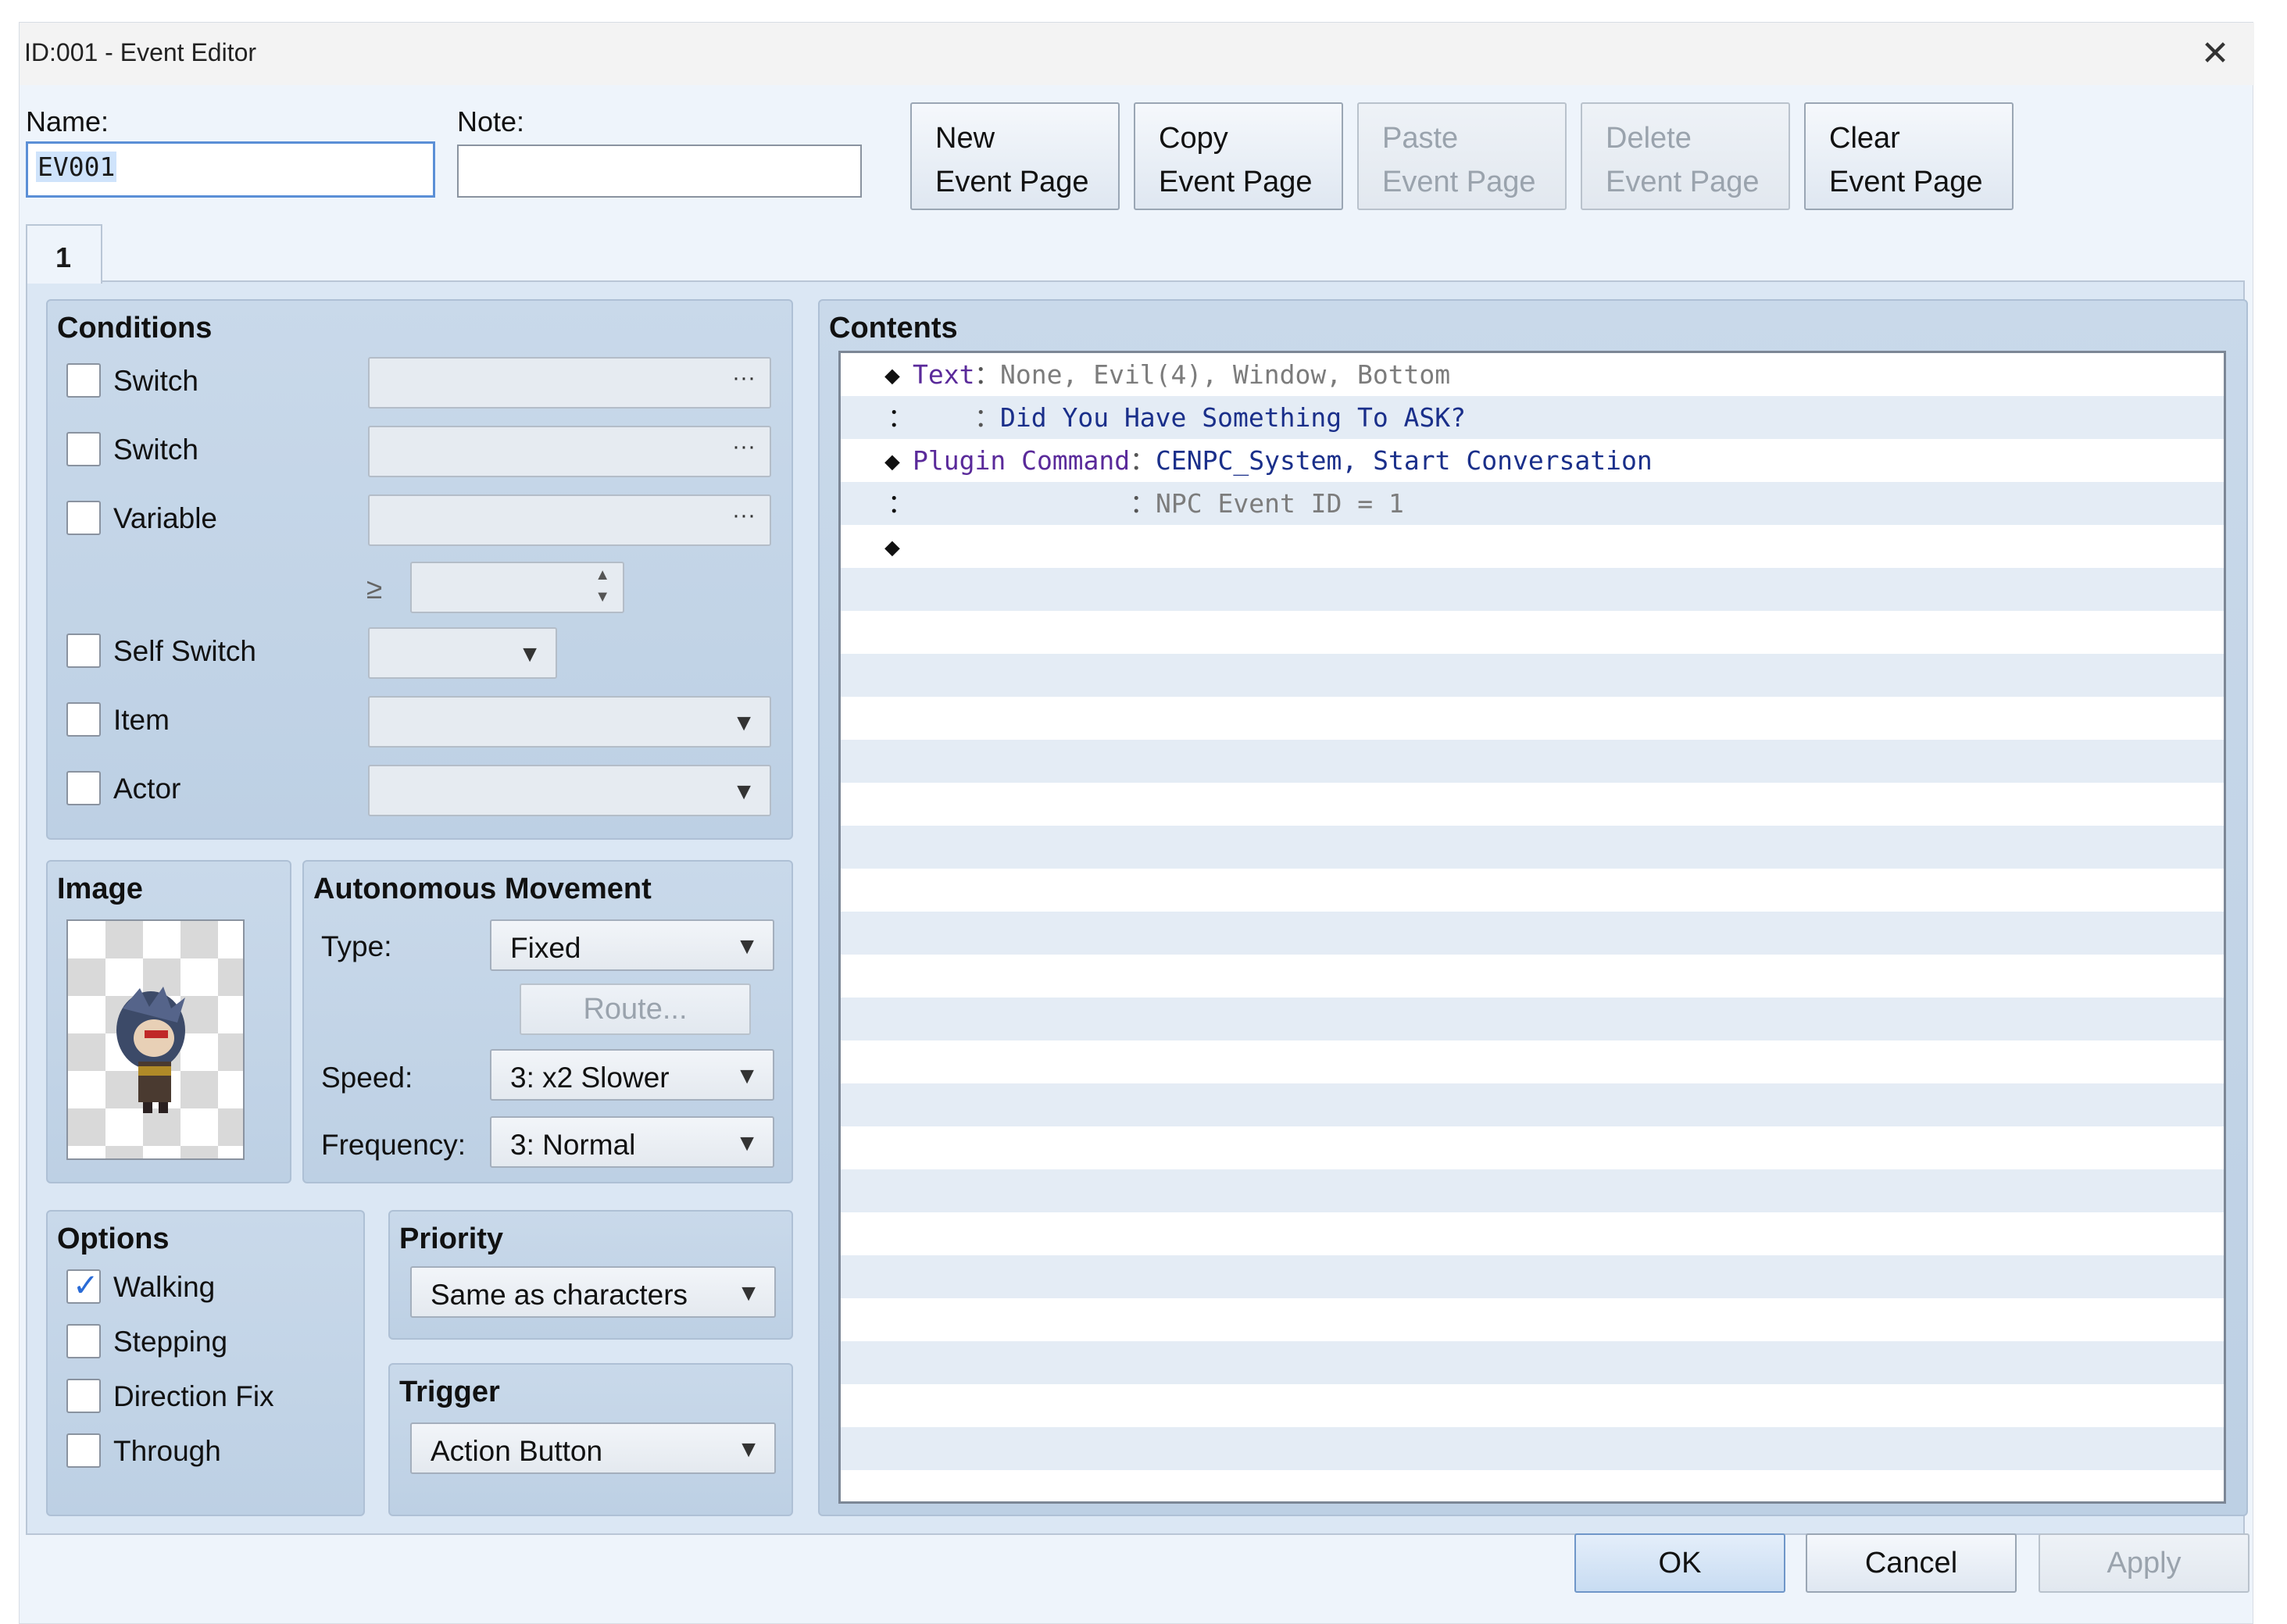 This screenshot has height=1624, width=2287. I want to click on switch1-checkbox, so click(83, 380).